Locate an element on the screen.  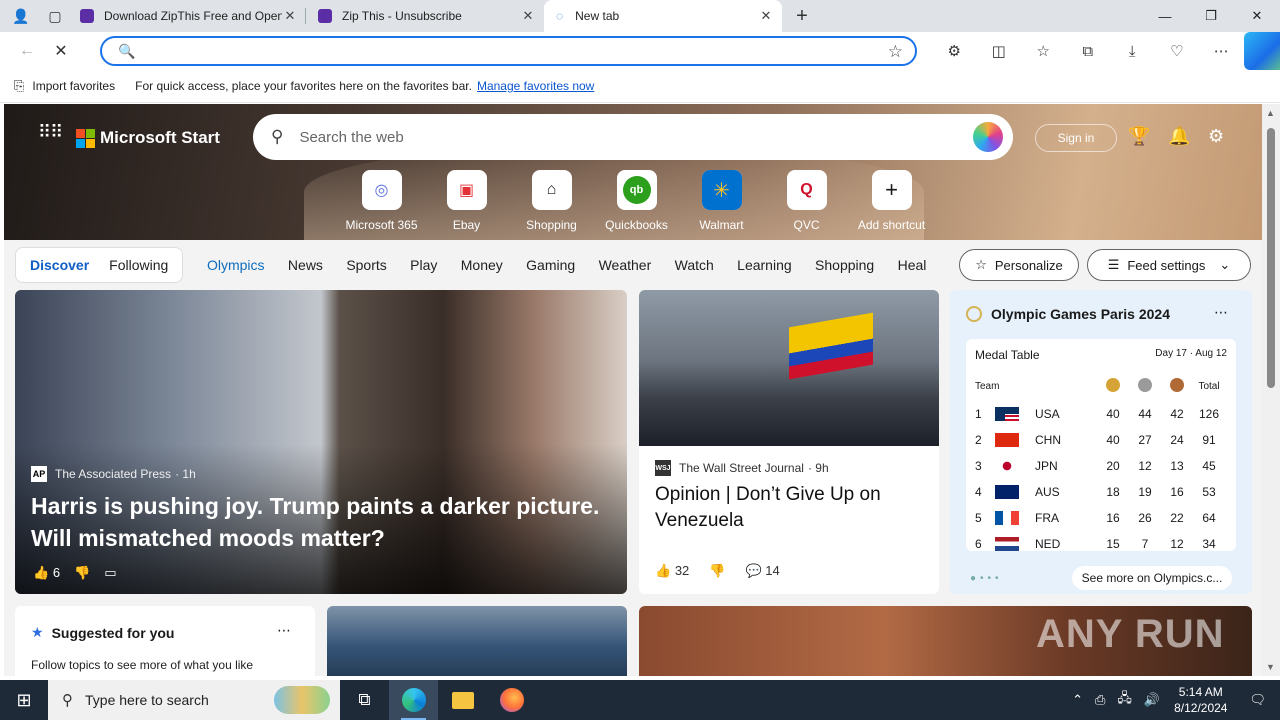
page-scrollbar: ▲ ▼ is located at coordinates (1271, 390).